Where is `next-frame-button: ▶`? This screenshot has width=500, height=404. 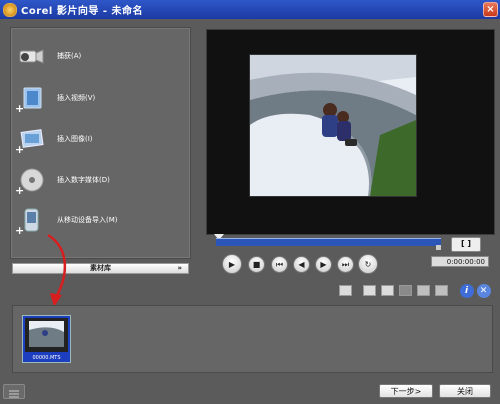 next-frame-button: ▶ is located at coordinates (323, 264).